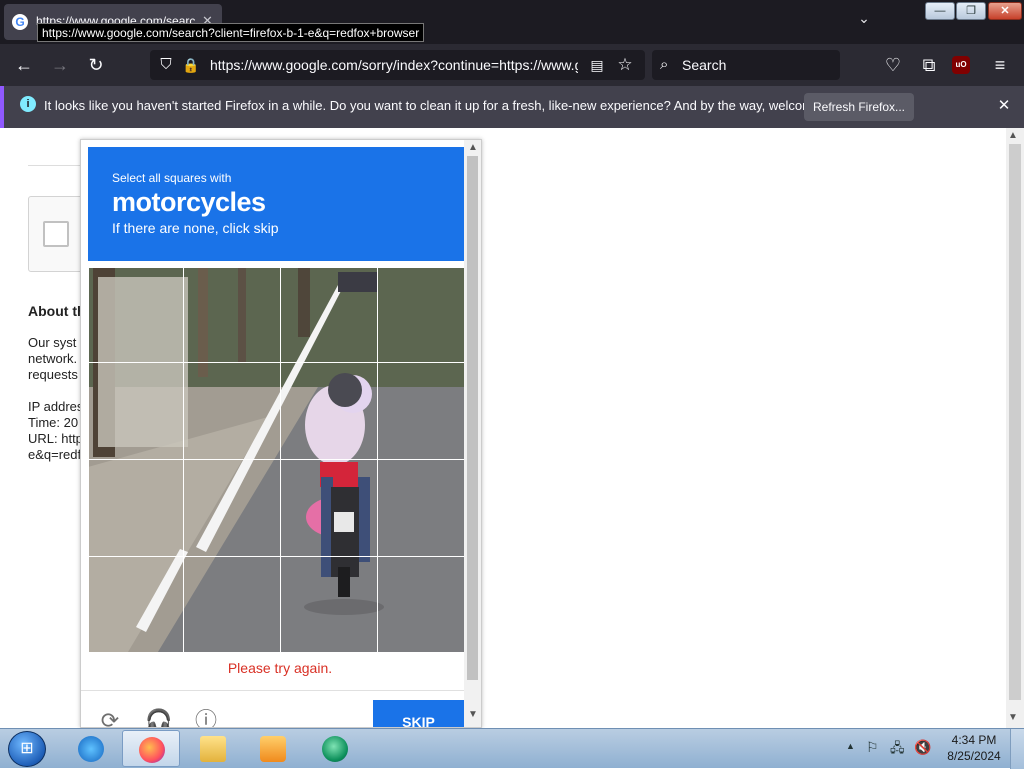 The height and width of the screenshot is (769, 1024). I want to click on maximize-button: ❐, so click(971, 11).